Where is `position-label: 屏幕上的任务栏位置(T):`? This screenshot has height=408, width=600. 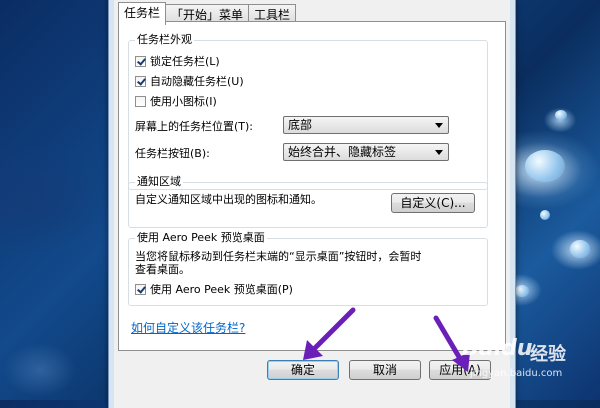 position-label: 屏幕上的任务栏位置(T): is located at coordinates (194, 126).